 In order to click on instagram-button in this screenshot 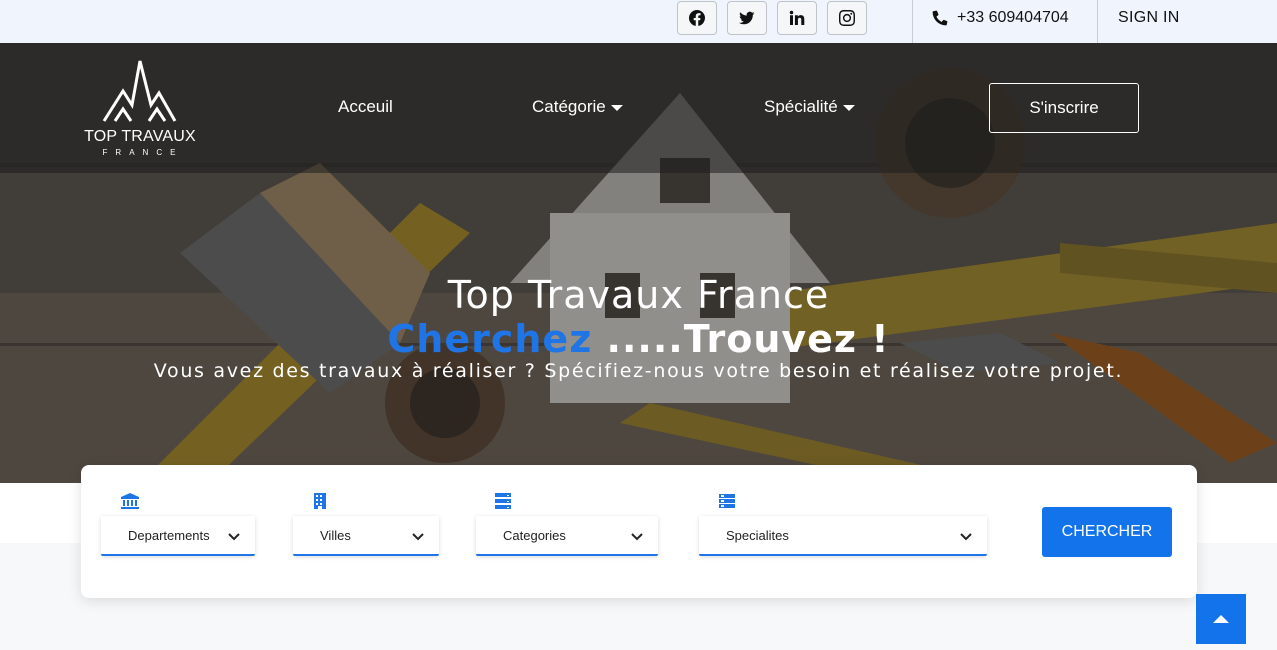, I will do `click(847, 18)`.